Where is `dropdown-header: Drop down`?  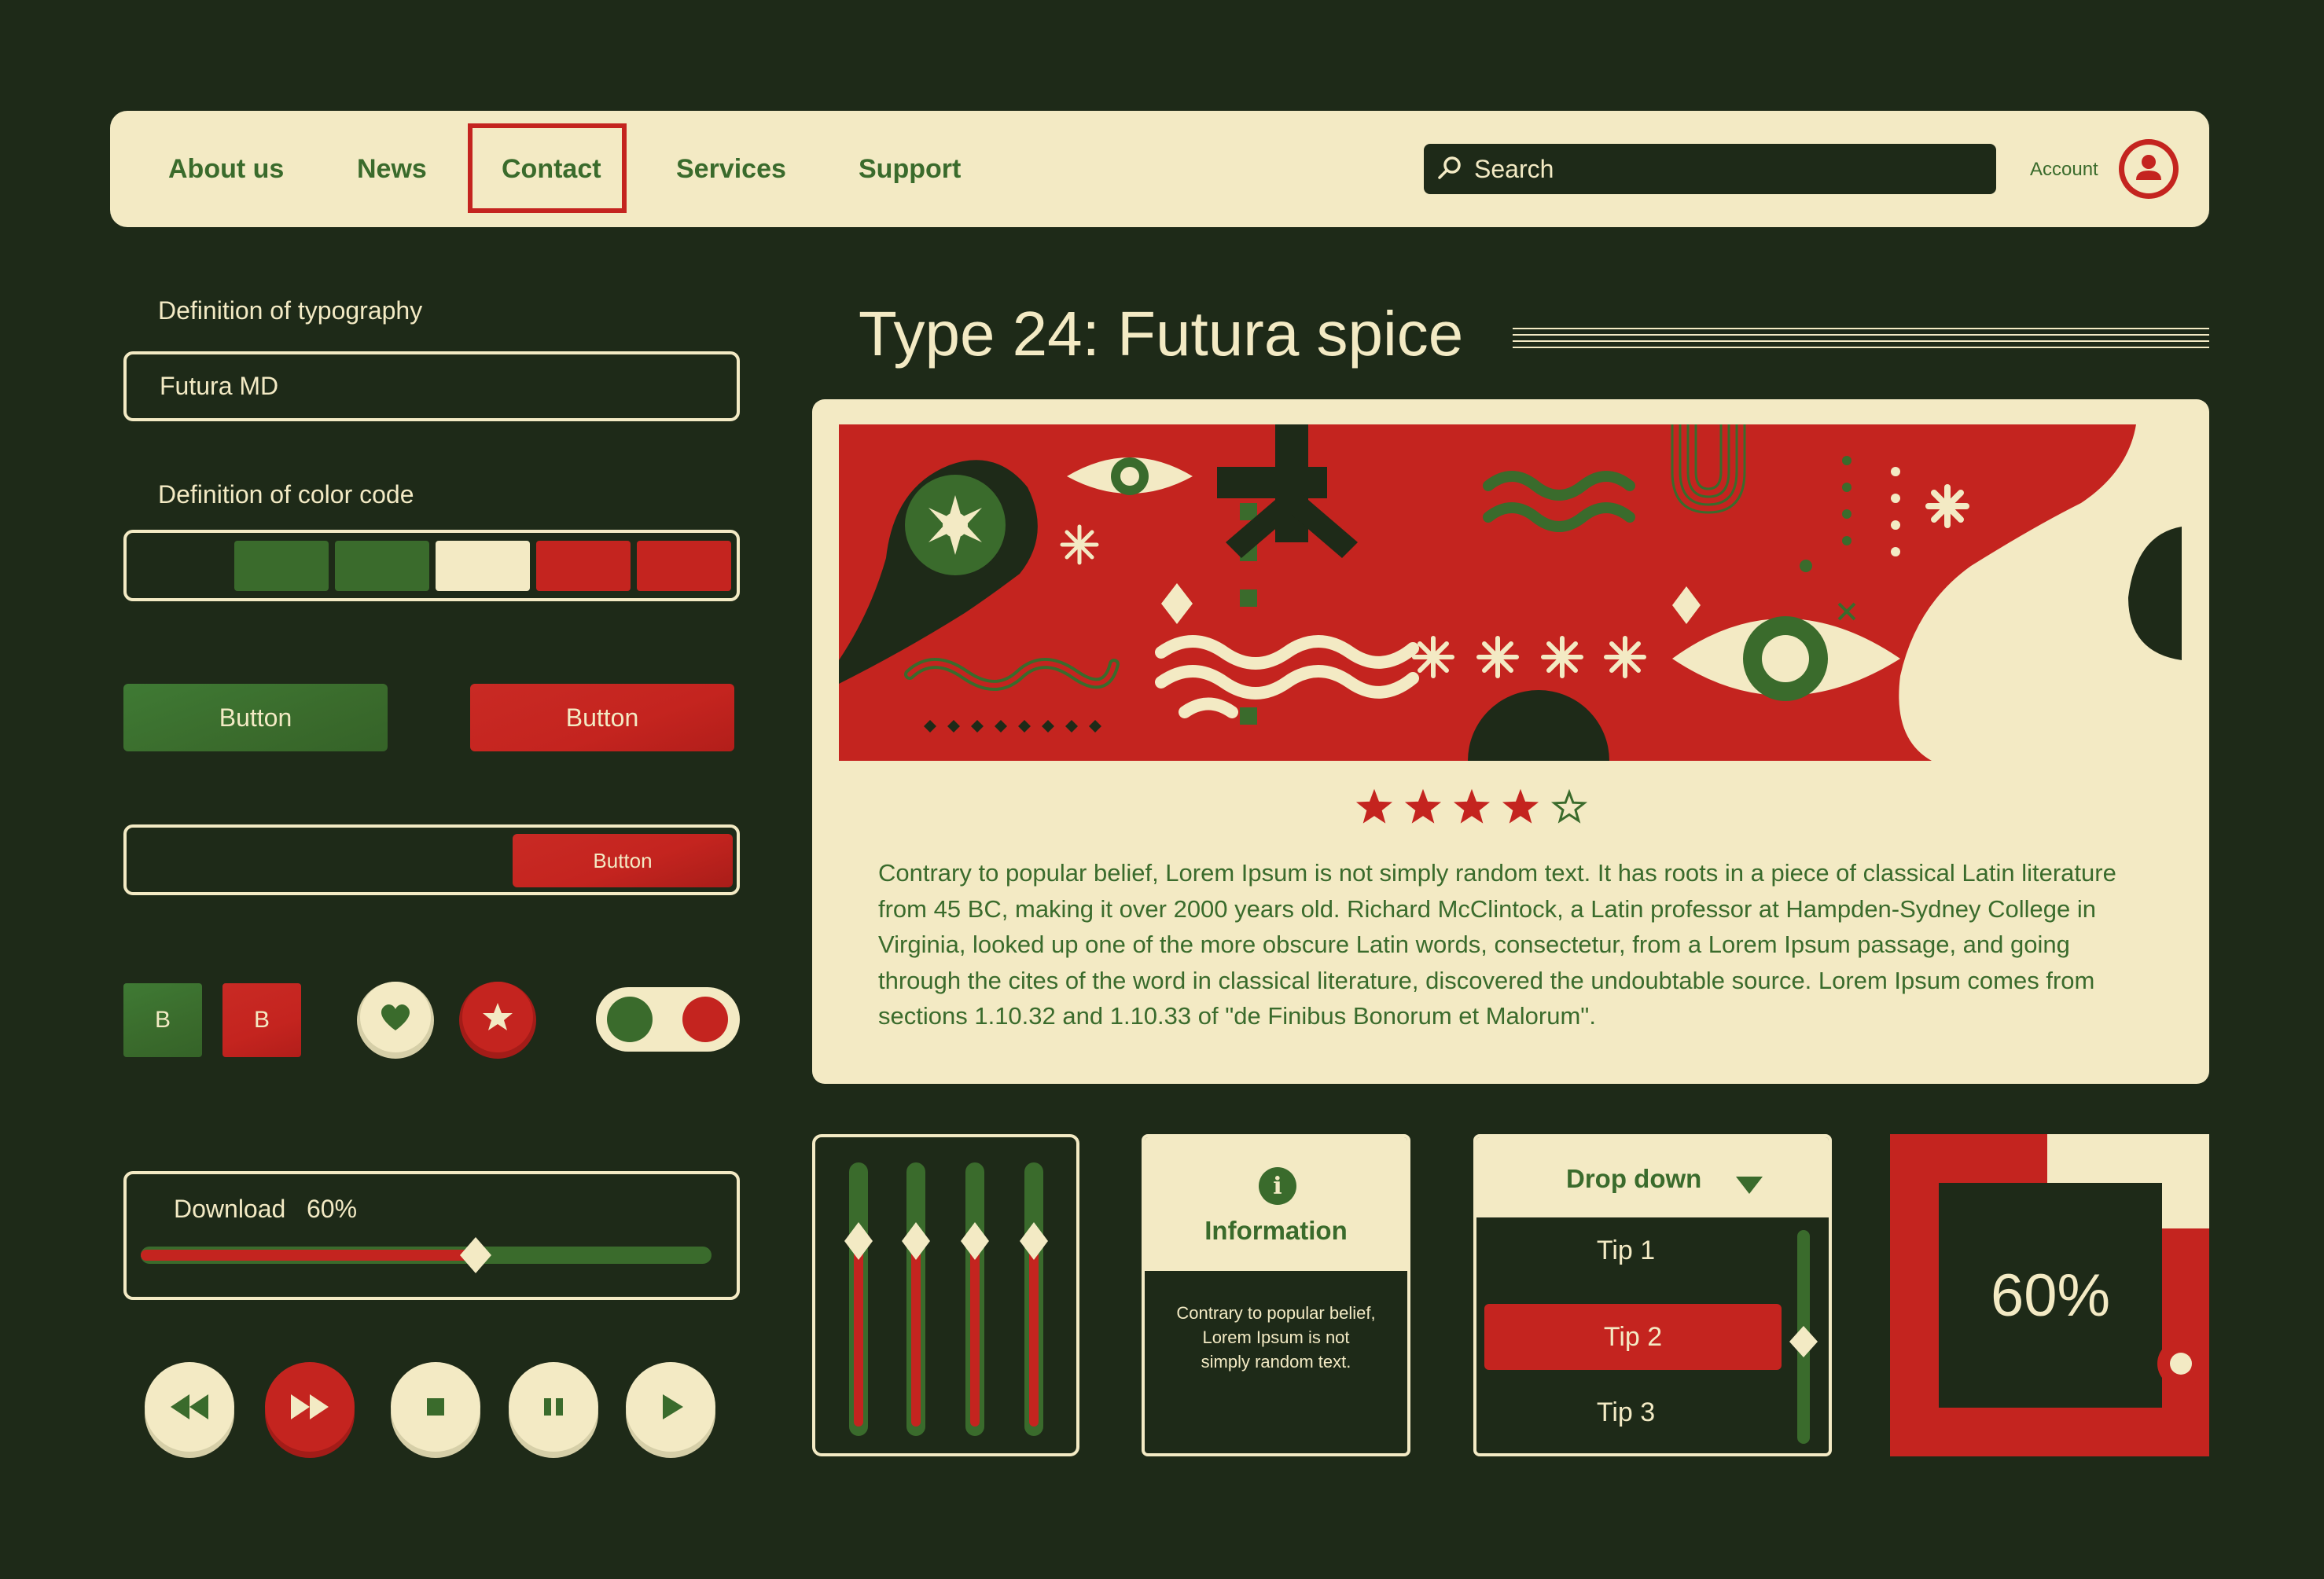
dropdown-header: Drop down is located at coordinates (1652, 1177).